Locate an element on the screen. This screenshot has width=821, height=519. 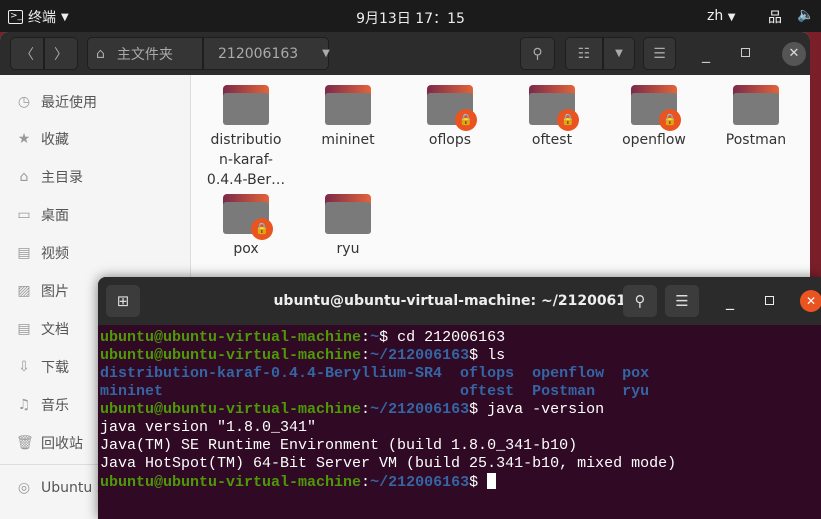
sidebar-item: ◷ 最近使用 is located at coordinates (56, 102).